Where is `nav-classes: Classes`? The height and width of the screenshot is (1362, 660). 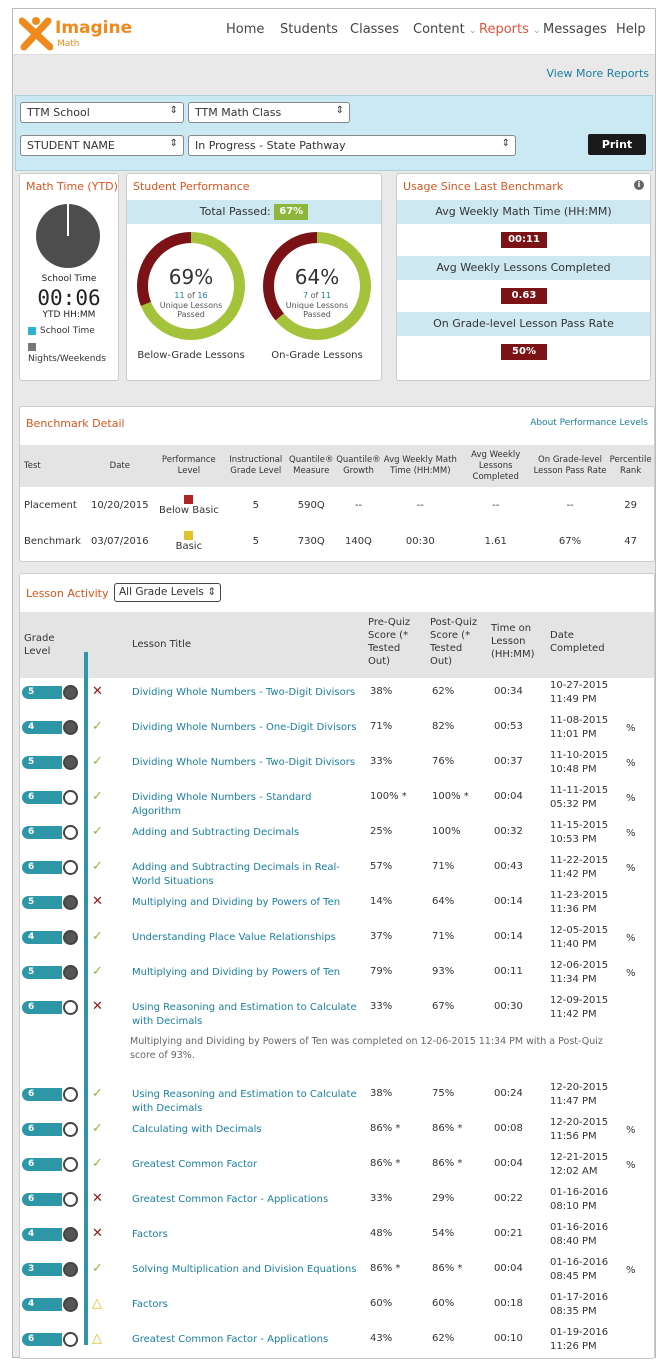
nav-classes: Classes is located at coordinates (374, 29).